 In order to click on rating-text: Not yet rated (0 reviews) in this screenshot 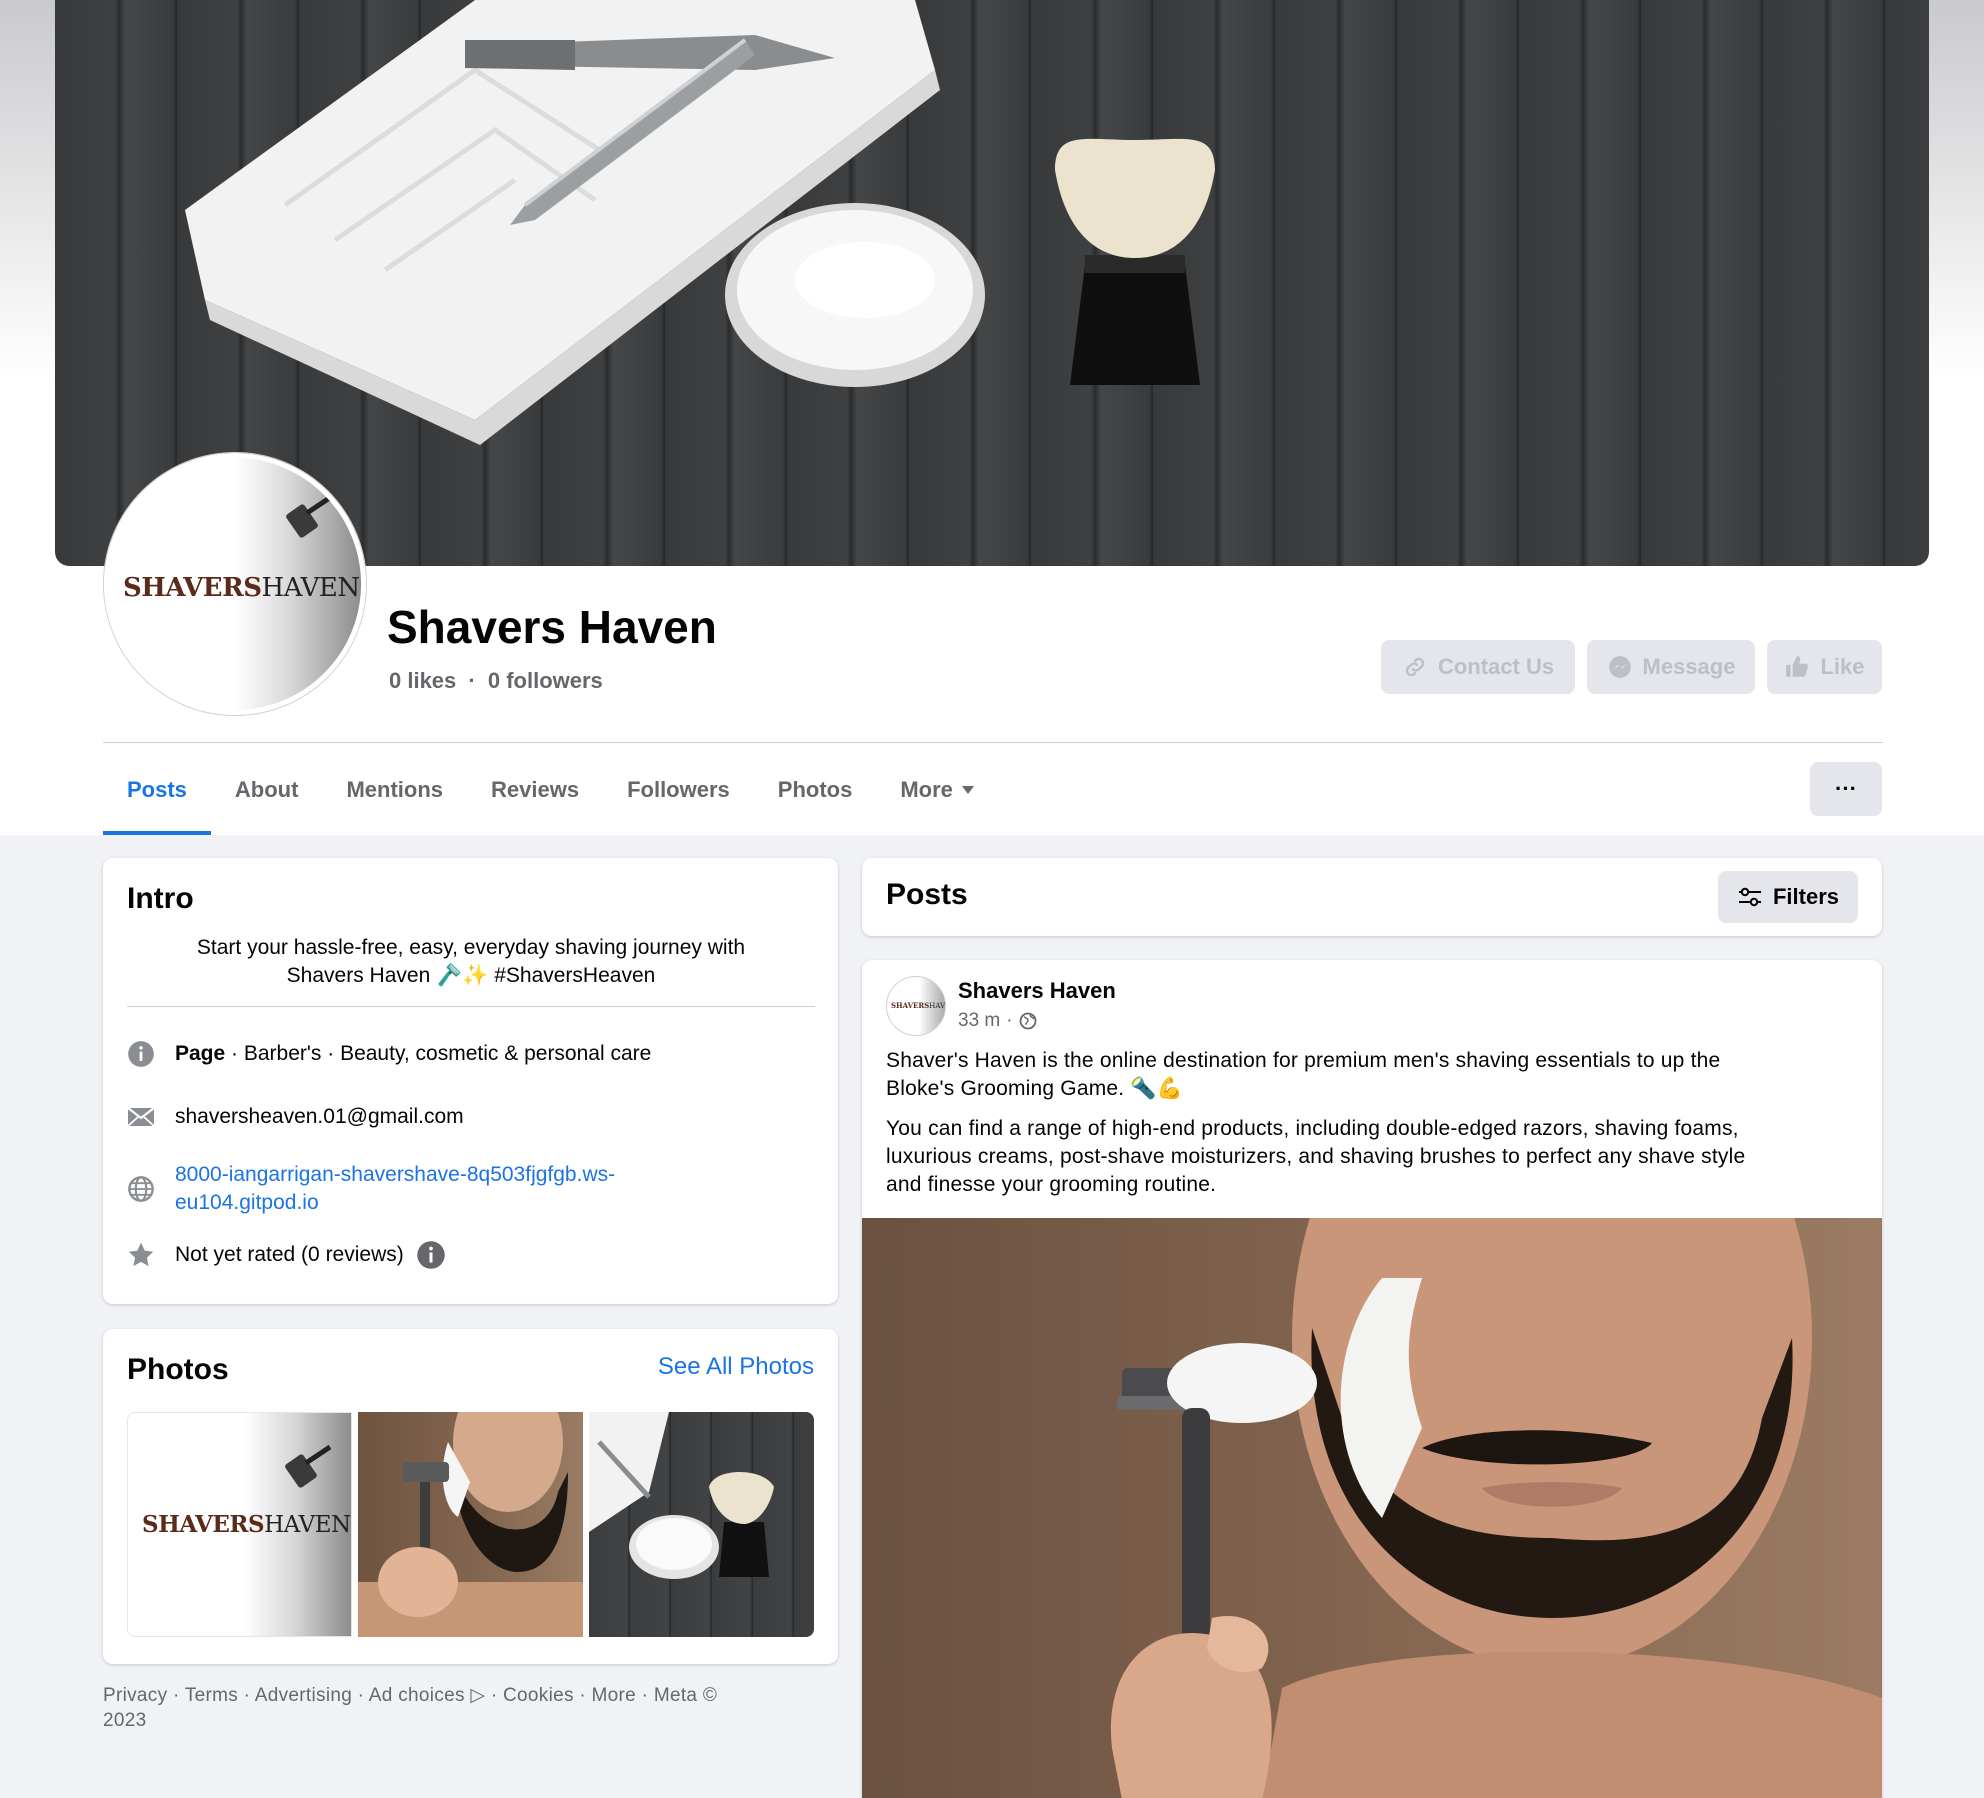, I will do `click(289, 1254)`.